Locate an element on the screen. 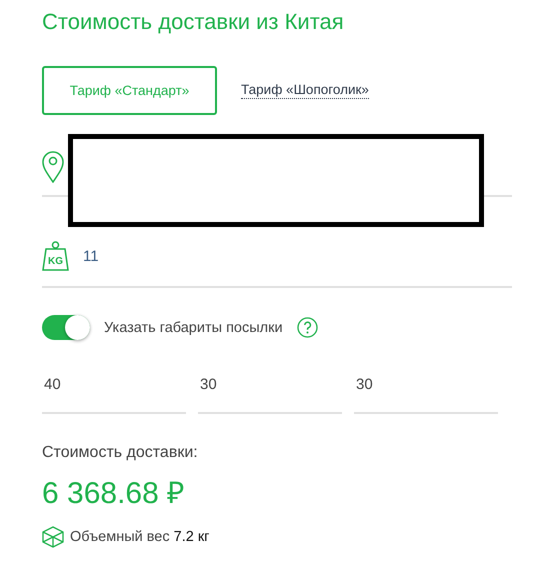  tariff-tab: Тариф «Шопоголик» is located at coordinates (305, 90).